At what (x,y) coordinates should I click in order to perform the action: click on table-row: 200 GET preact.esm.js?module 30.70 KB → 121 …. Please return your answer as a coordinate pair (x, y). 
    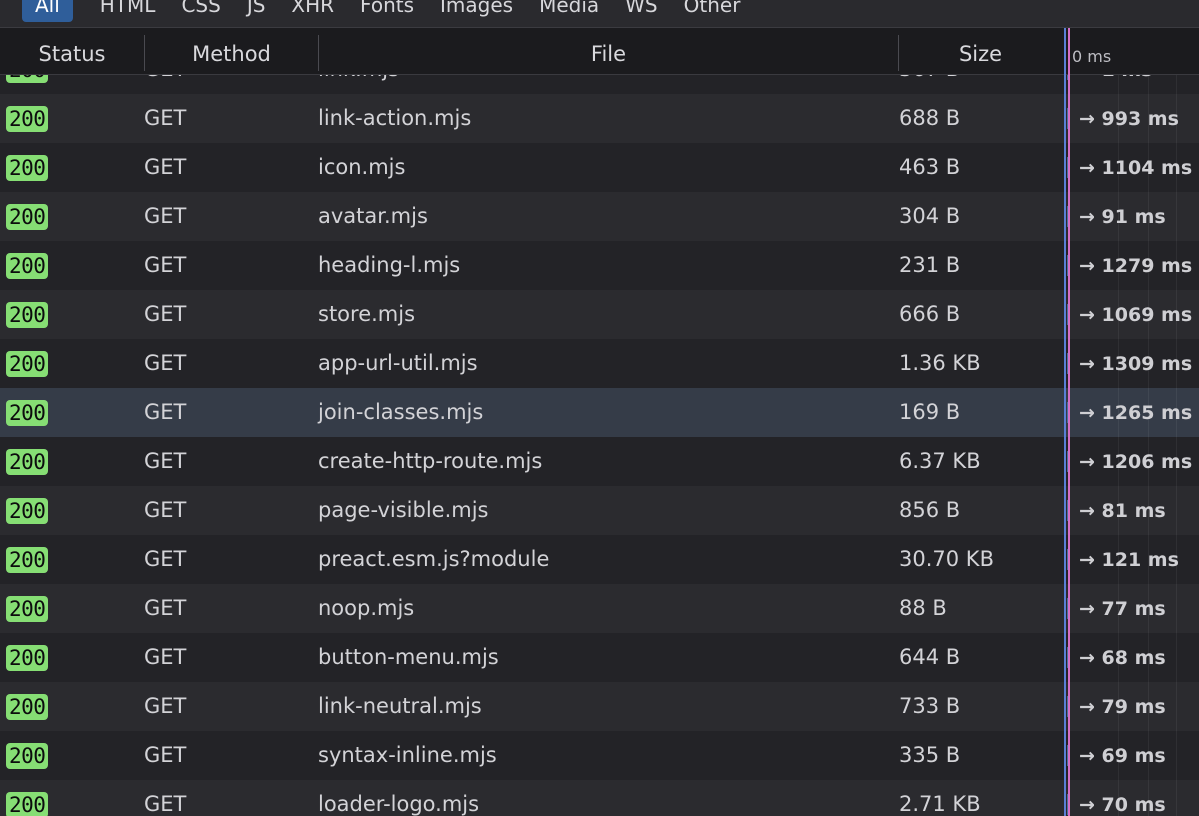
    Looking at the image, I should click on (599, 559).